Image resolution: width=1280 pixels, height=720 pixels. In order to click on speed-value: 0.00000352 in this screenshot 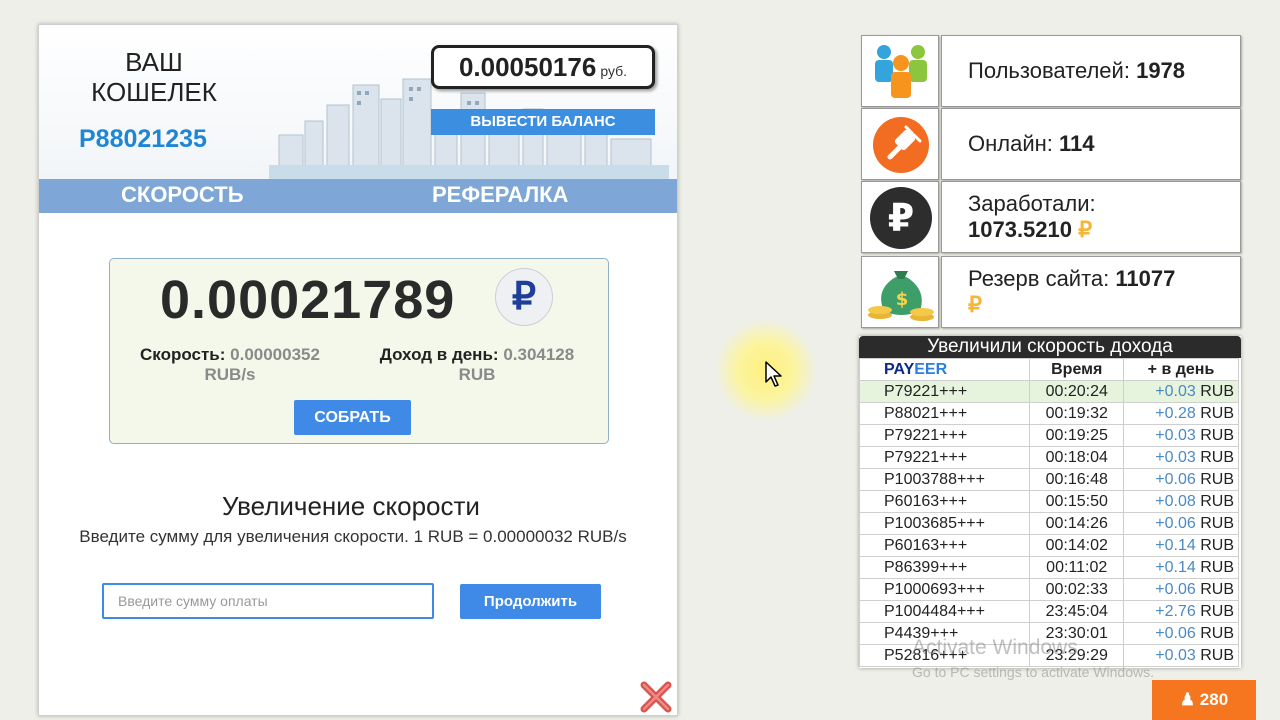, I will do `click(275, 354)`.